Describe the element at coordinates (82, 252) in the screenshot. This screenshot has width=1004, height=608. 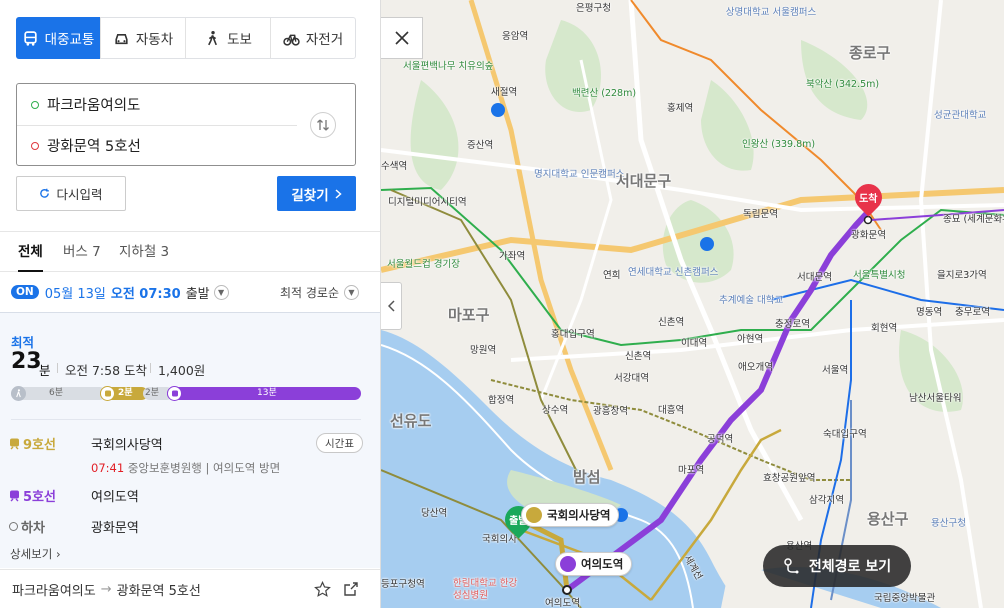
I see `tab-bus: 버스 7` at that location.